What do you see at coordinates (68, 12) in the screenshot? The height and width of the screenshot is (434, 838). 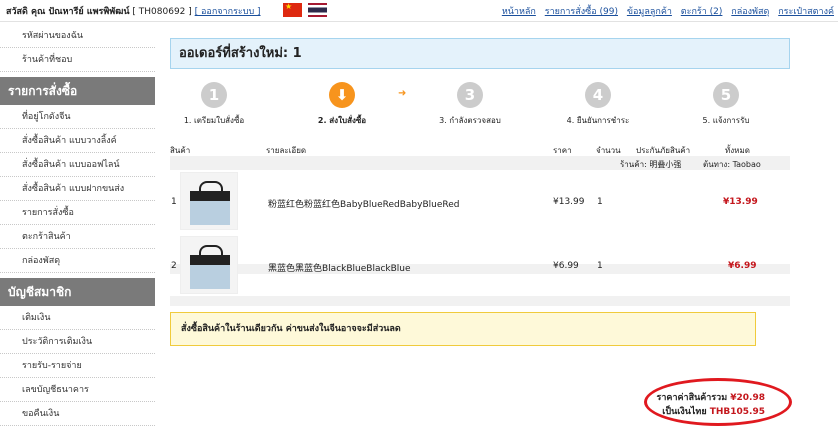 I see `user-name: สวัสดิ คุณ ปัณหารีย์ แพรพิพัฒน์` at bounding box center [68, 12].